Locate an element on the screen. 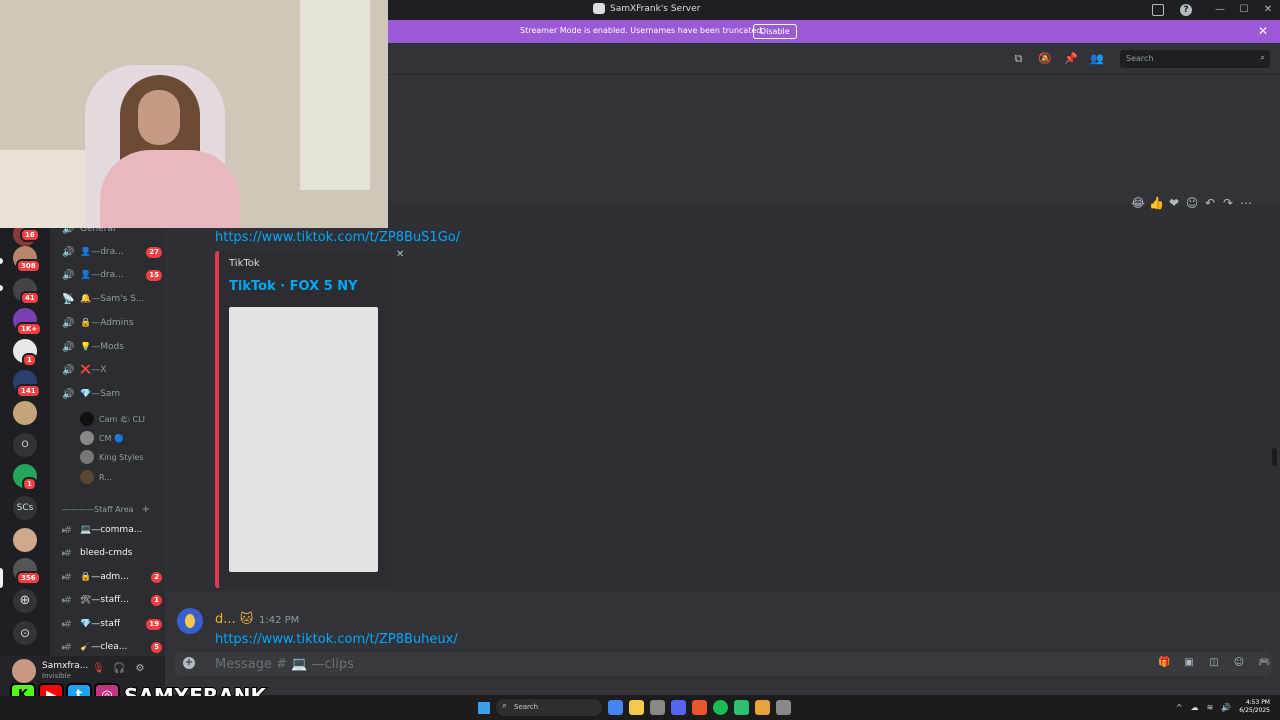 The height and width of the screenshot is (720, 1280). system-tray: ^ ☁ ≋ 🔊 4:53 PM 6/25/2025 is located at coordinates (1223, 707).